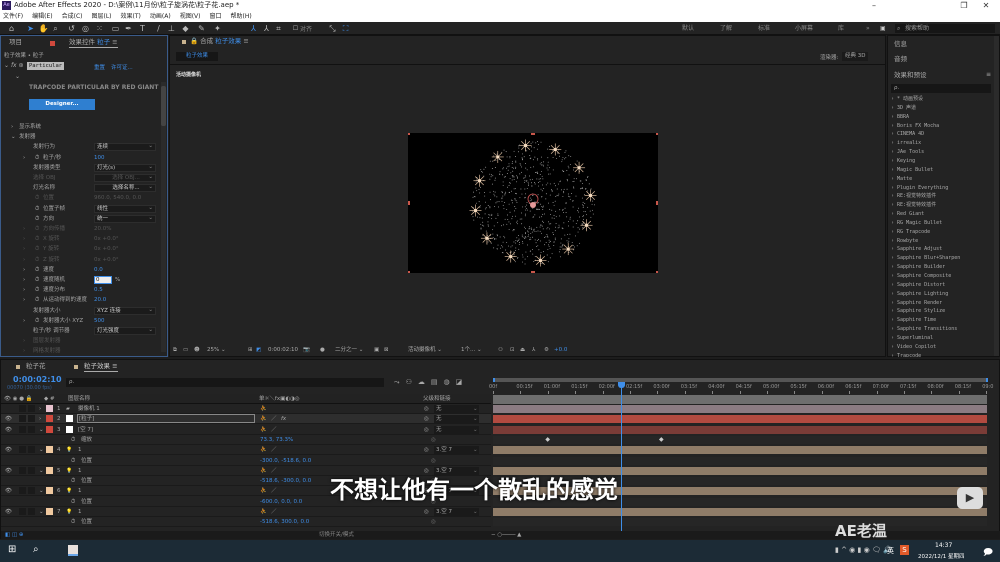 This screenshot has height=562, width=1000. What do you see at coordinates (868, 28) in the screenshot?
I see `workspace-more: »` at bounding box center [868, 28].